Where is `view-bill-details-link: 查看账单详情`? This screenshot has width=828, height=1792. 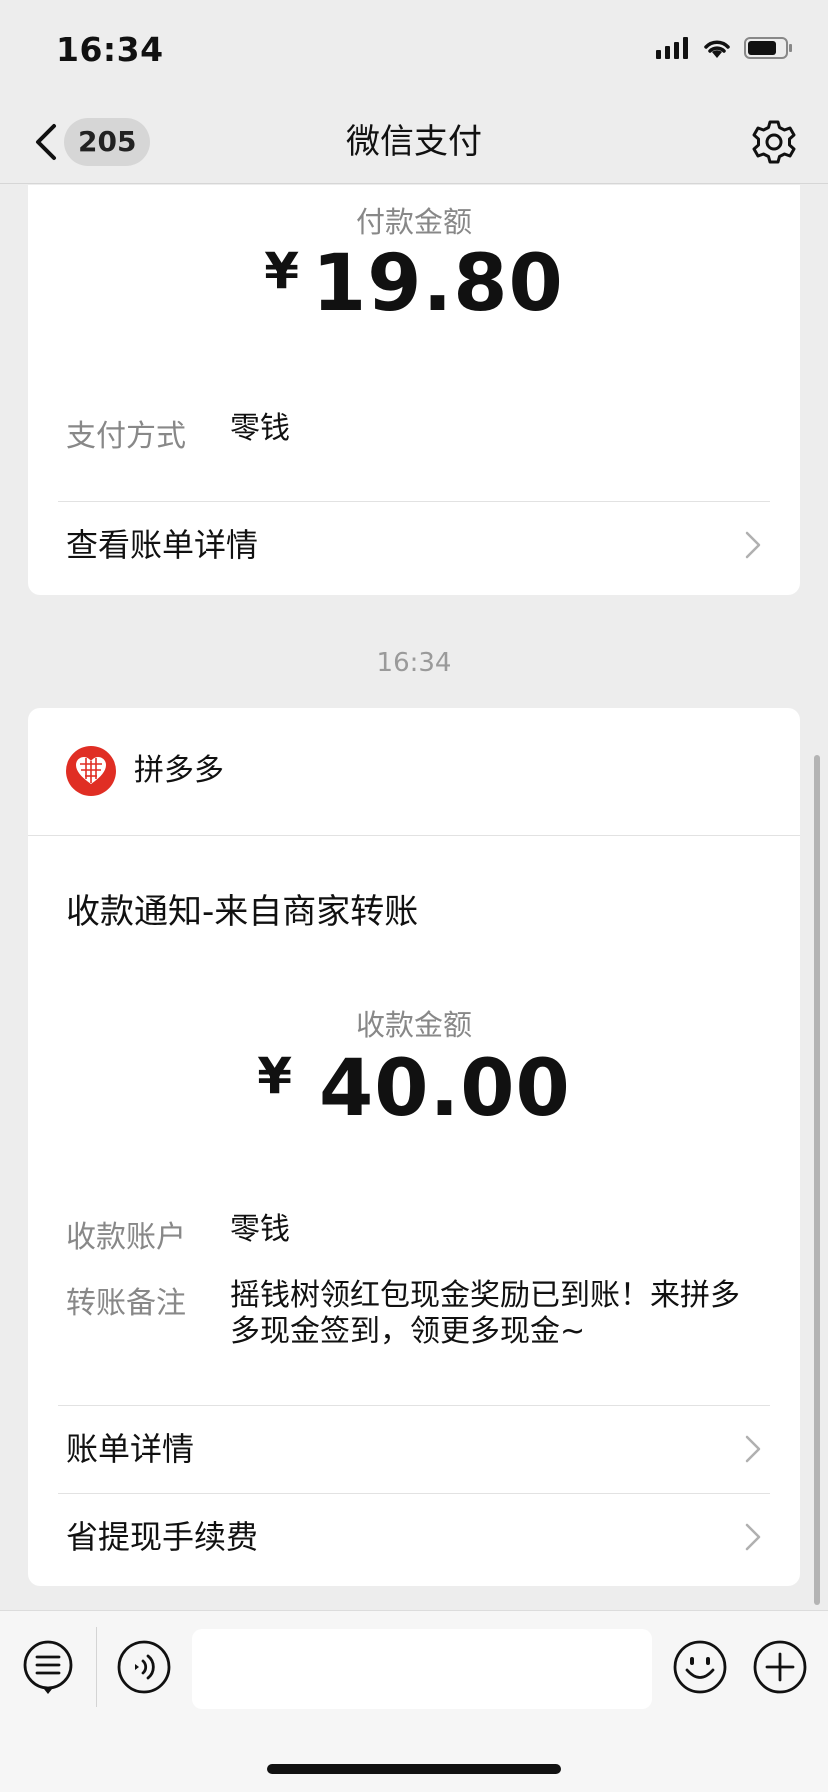
view-bill-details-link: 查看账单详情 is located at coordinates (414, 545).